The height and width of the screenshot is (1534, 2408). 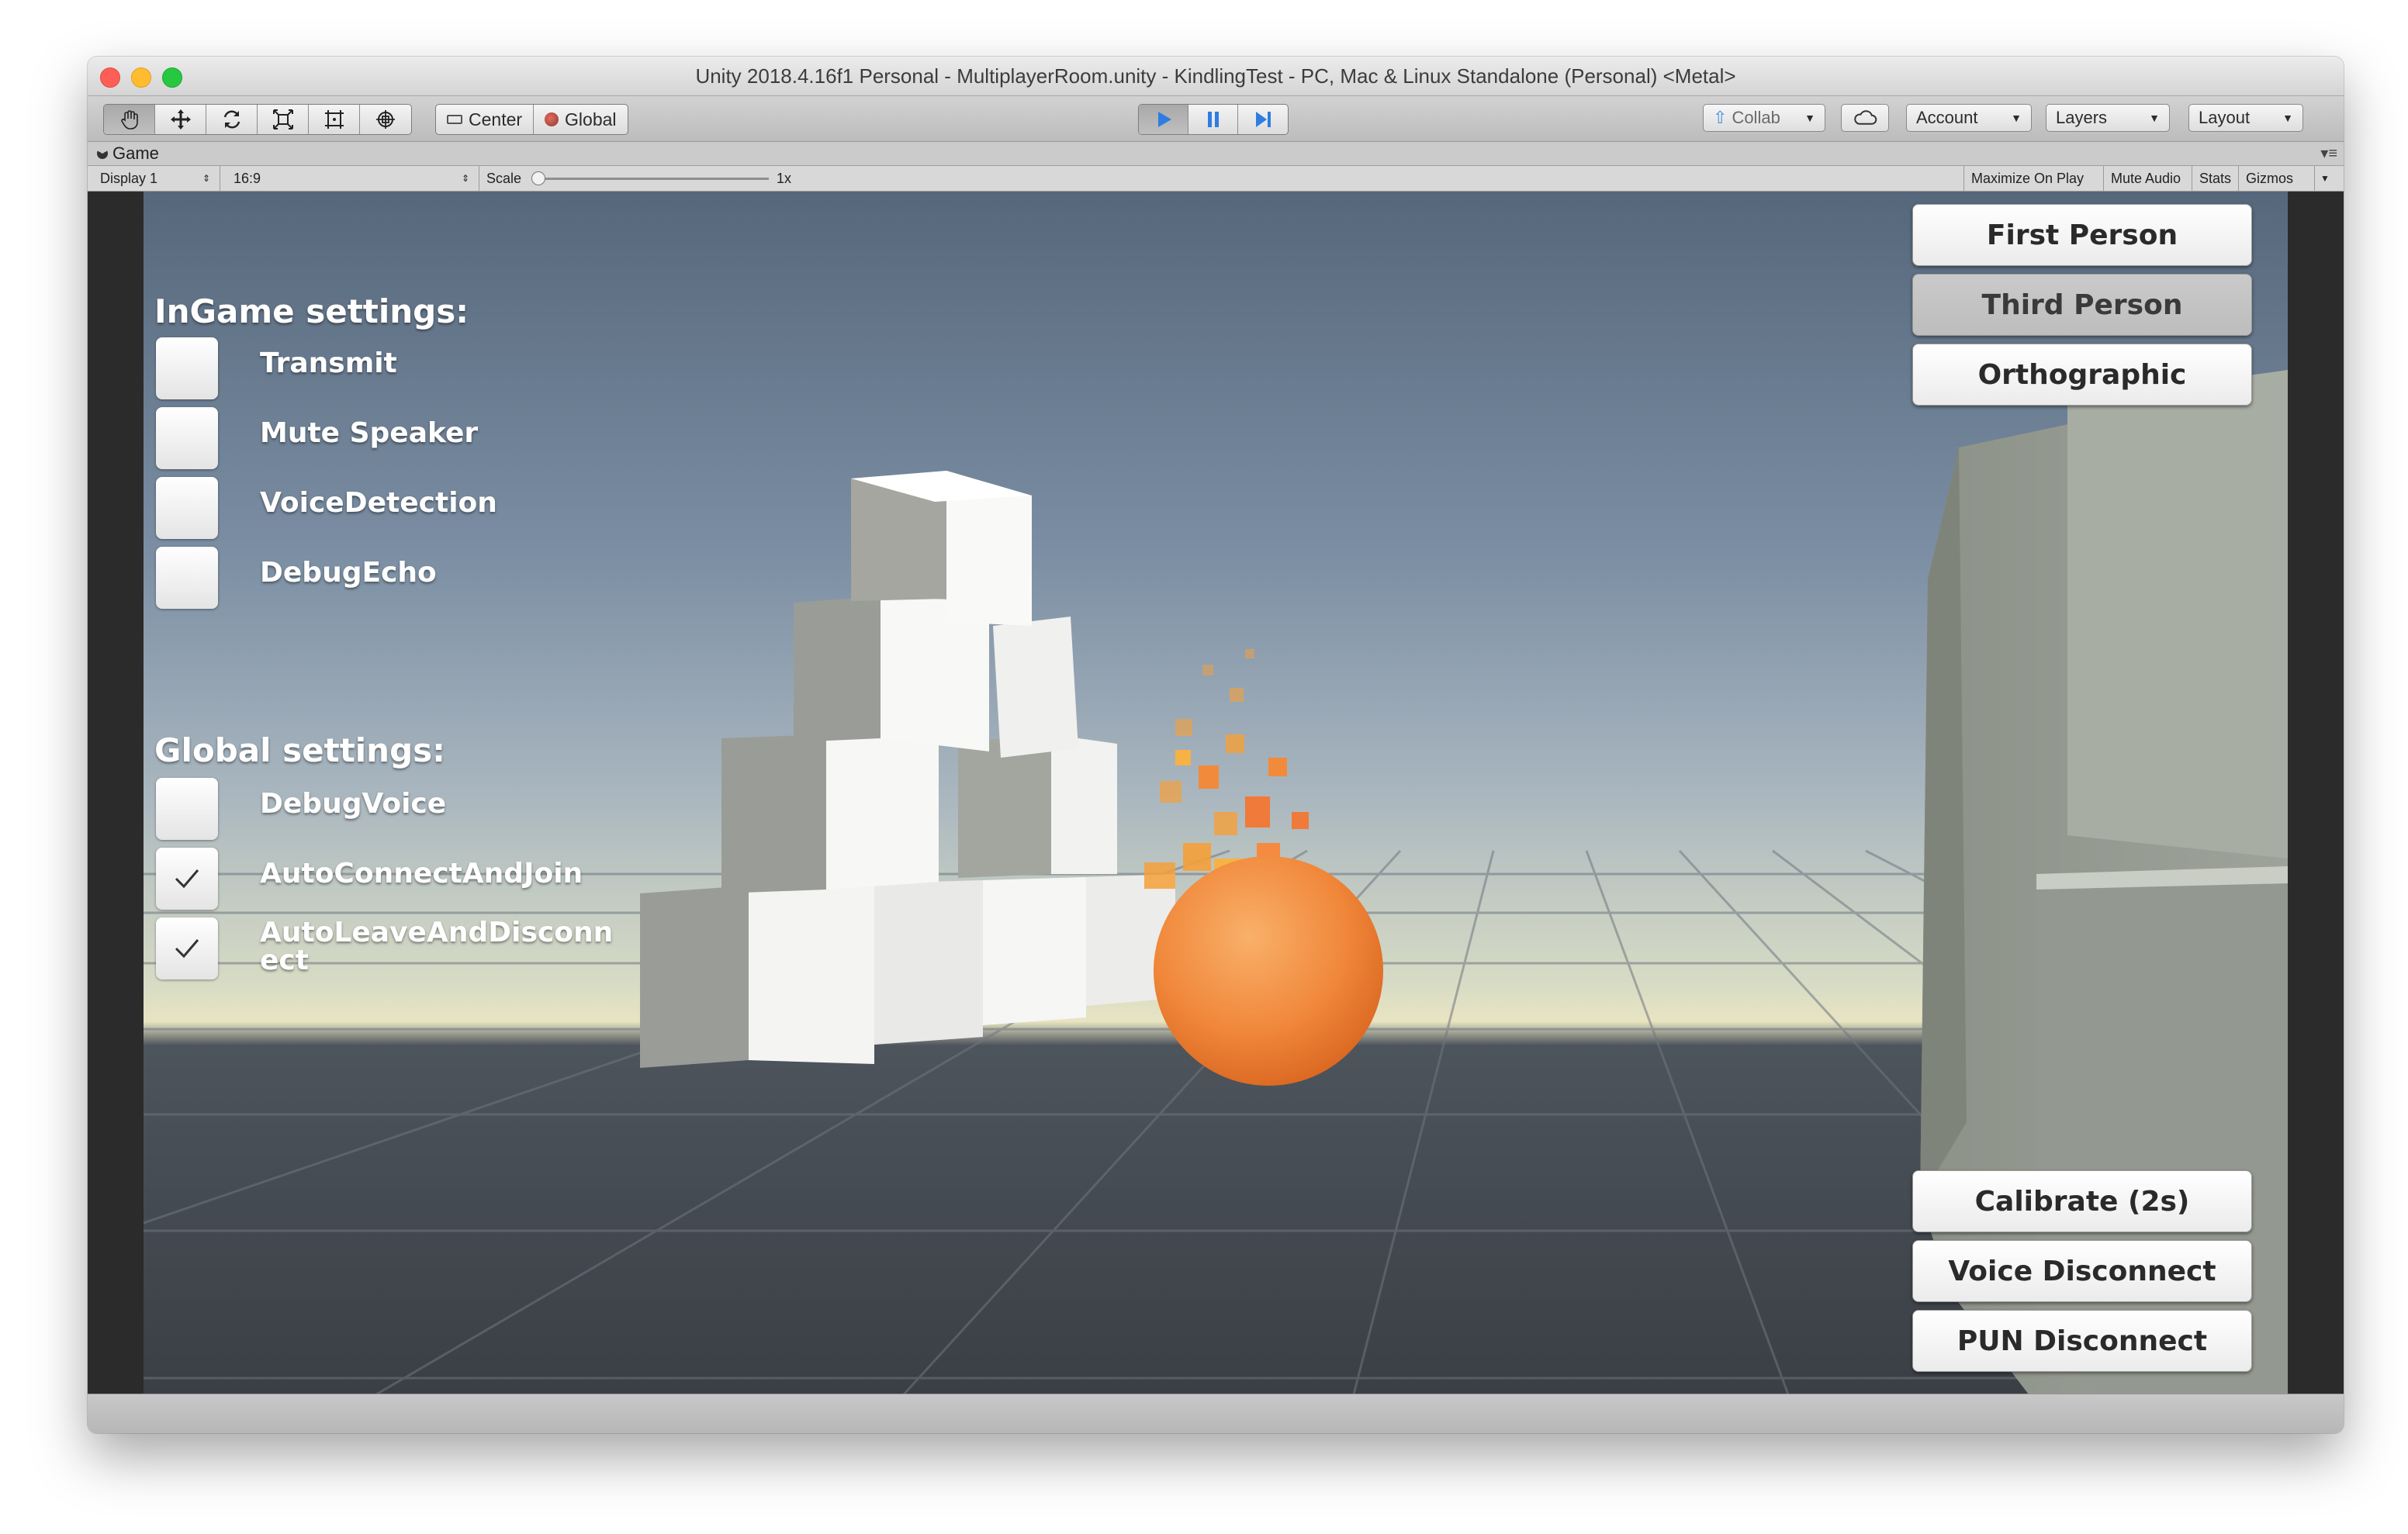 I want to click on toggle-label: AutoLeaveAndDisconnect, so click(x=437, y=946).